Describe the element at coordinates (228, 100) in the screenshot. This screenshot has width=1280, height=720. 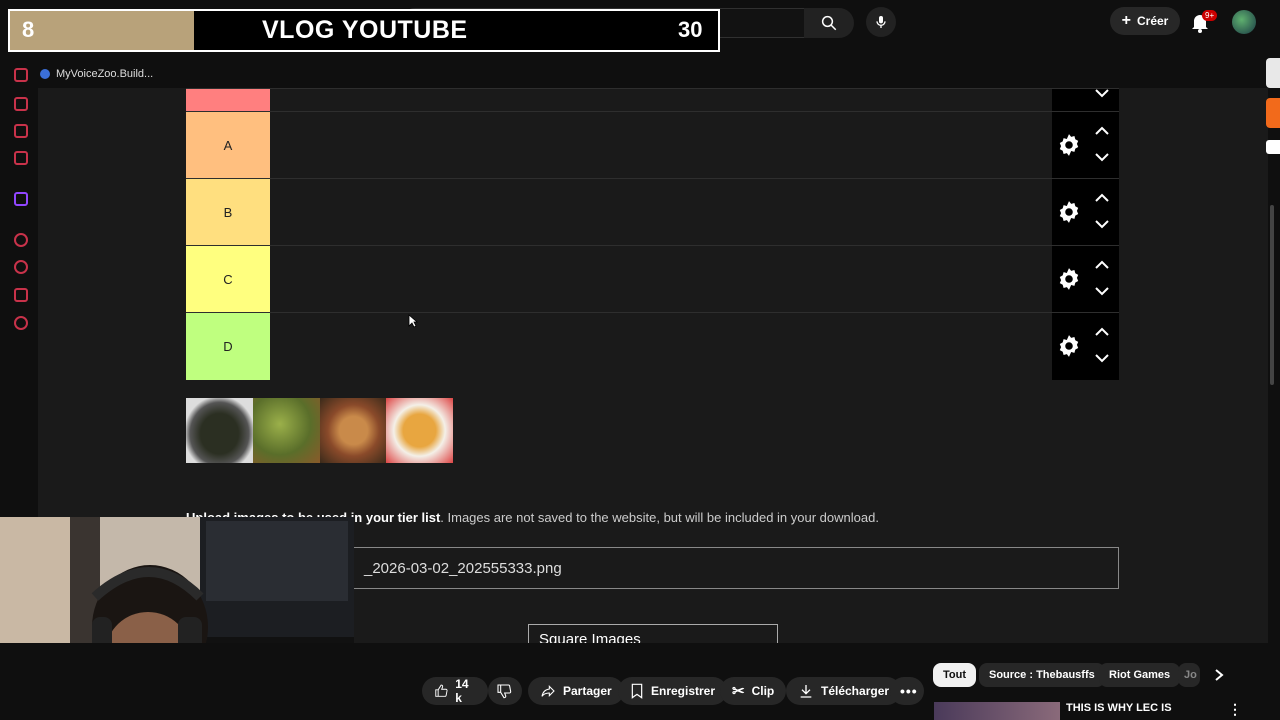
I see `tier-label` at that location.